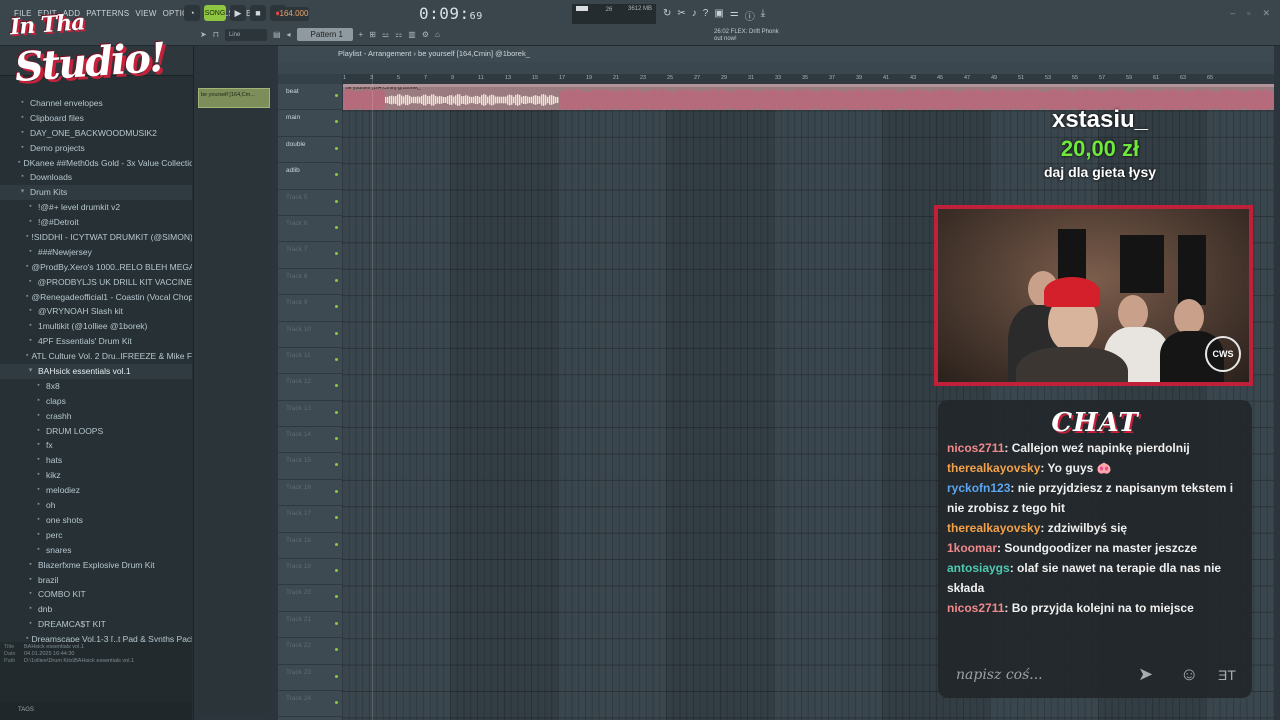  Describe the element at coordinates (96, 282) in the screenshot. I see `browser-item: ▪ @PRODBYLJS UK DRILL KIT VACCINE` at that location.